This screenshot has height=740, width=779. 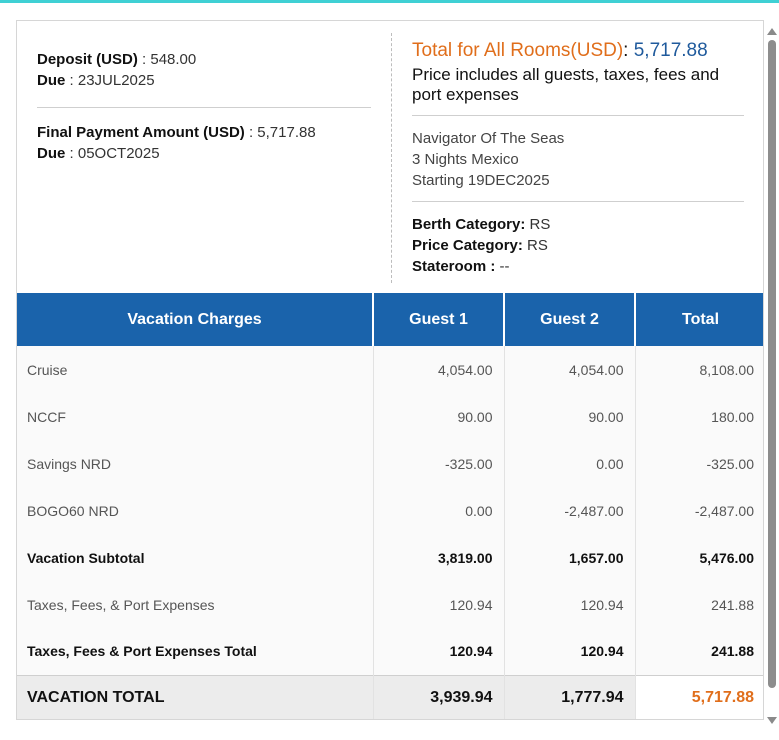 I want to click on charge-label: Savings NRD, so click(x=195, y=463).